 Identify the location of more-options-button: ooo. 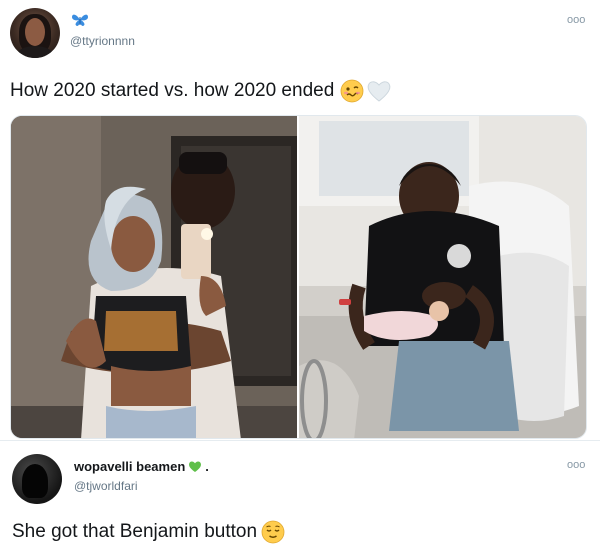
(576, 20).